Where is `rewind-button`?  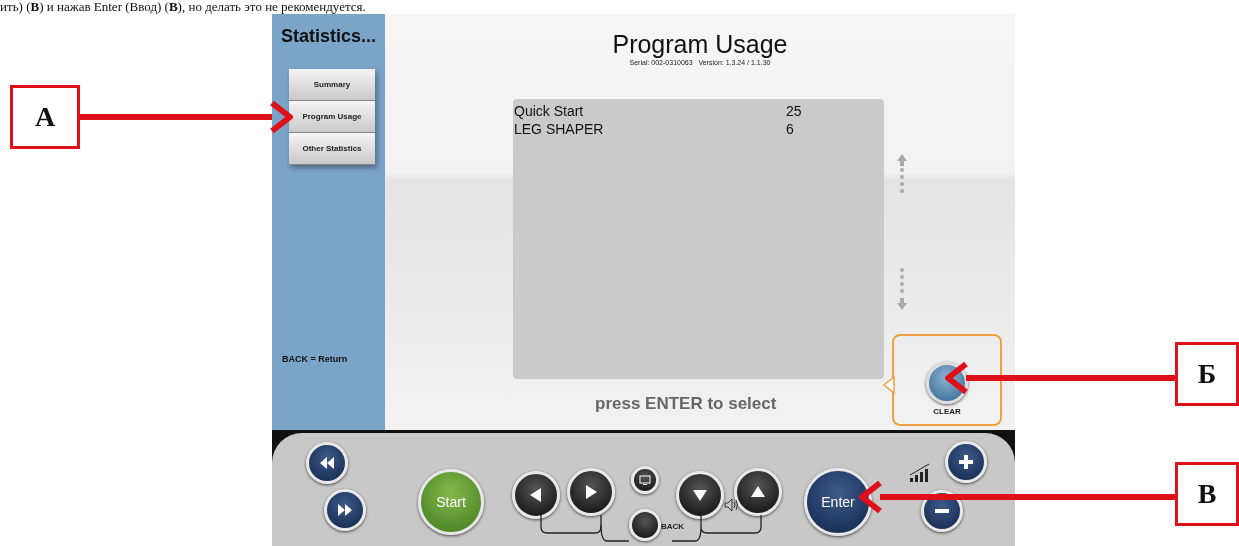 rewind-button is located at coordinates (327, 463).